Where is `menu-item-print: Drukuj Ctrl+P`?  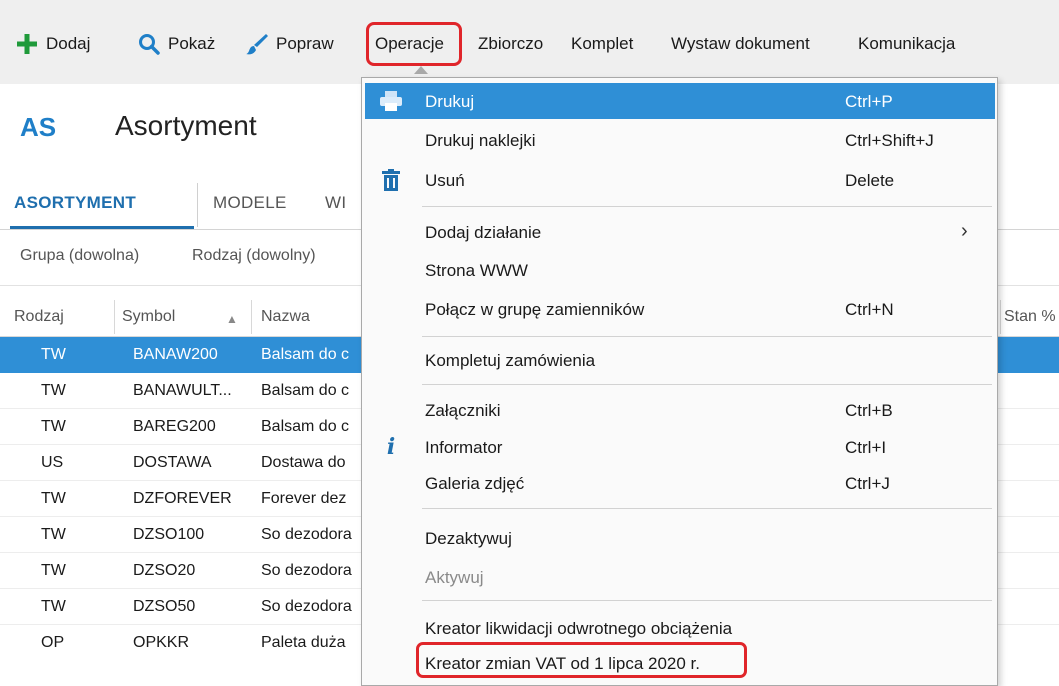 menu-item-print: Drukuj Ctrl+P is located at coordinates (680, 101).